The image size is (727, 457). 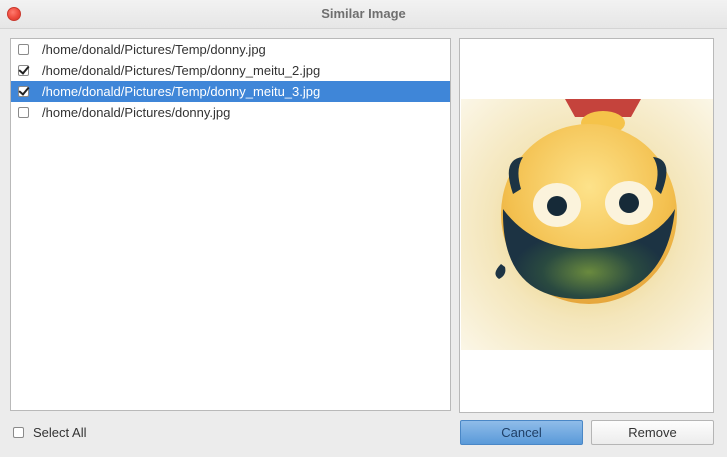 I want to click on title-bar: Similar Image, so click(x=363, y=14).